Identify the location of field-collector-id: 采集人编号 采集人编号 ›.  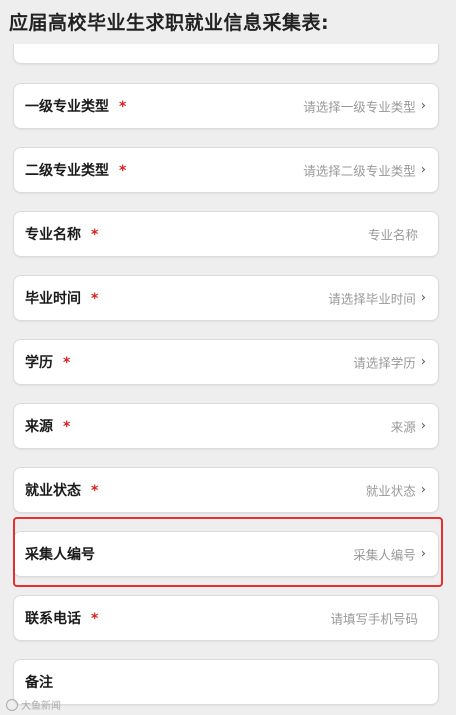
(226, 554).